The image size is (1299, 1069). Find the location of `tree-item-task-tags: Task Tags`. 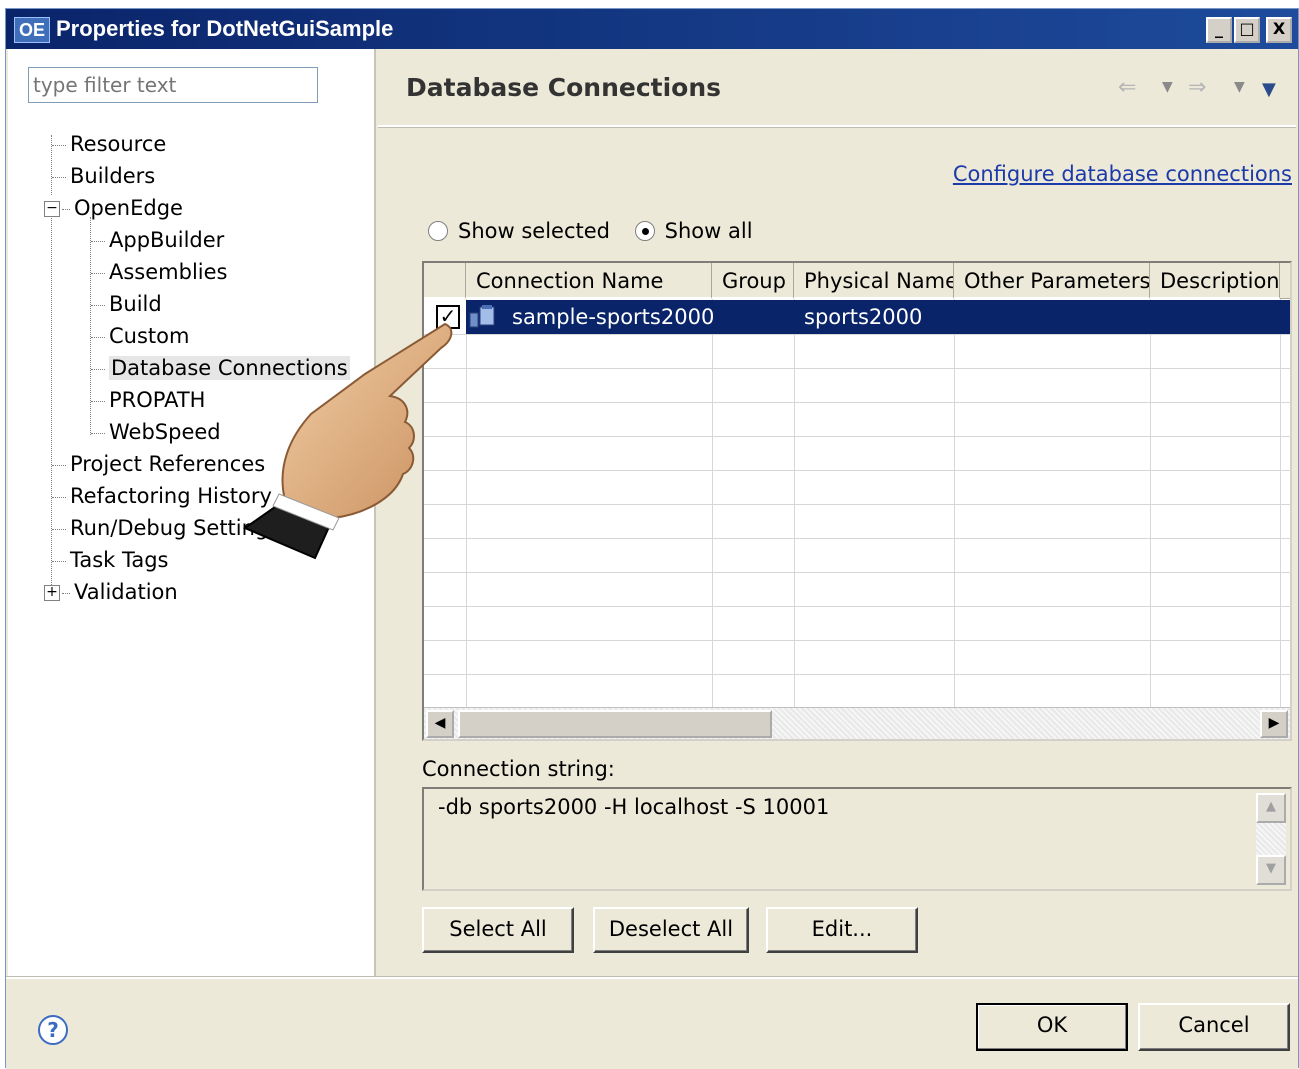

tree-item-task-tags: Task Tags is located at coordinates (110, 560).